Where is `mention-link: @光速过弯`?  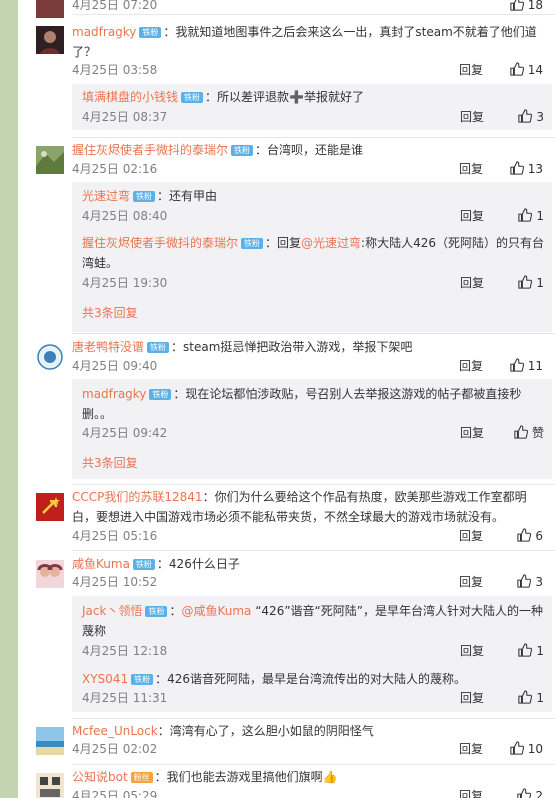
mention-link: @光速过弯 is located at coordinates (331, 243).